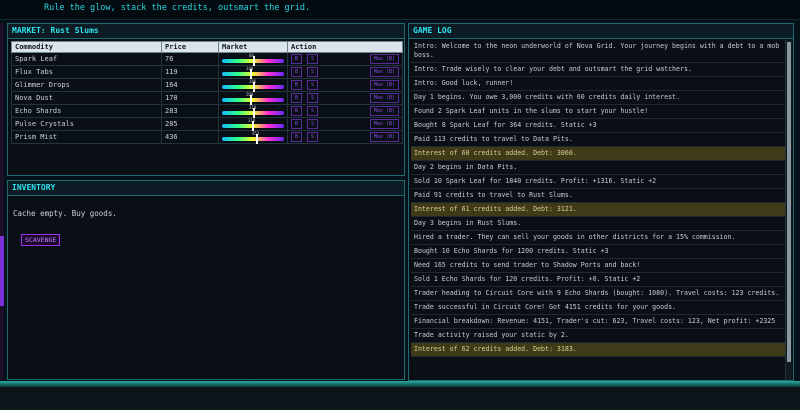 The width and height of the screenshot is (800, 410). I want to click on market-level-bar: 88, so click(253, 59).